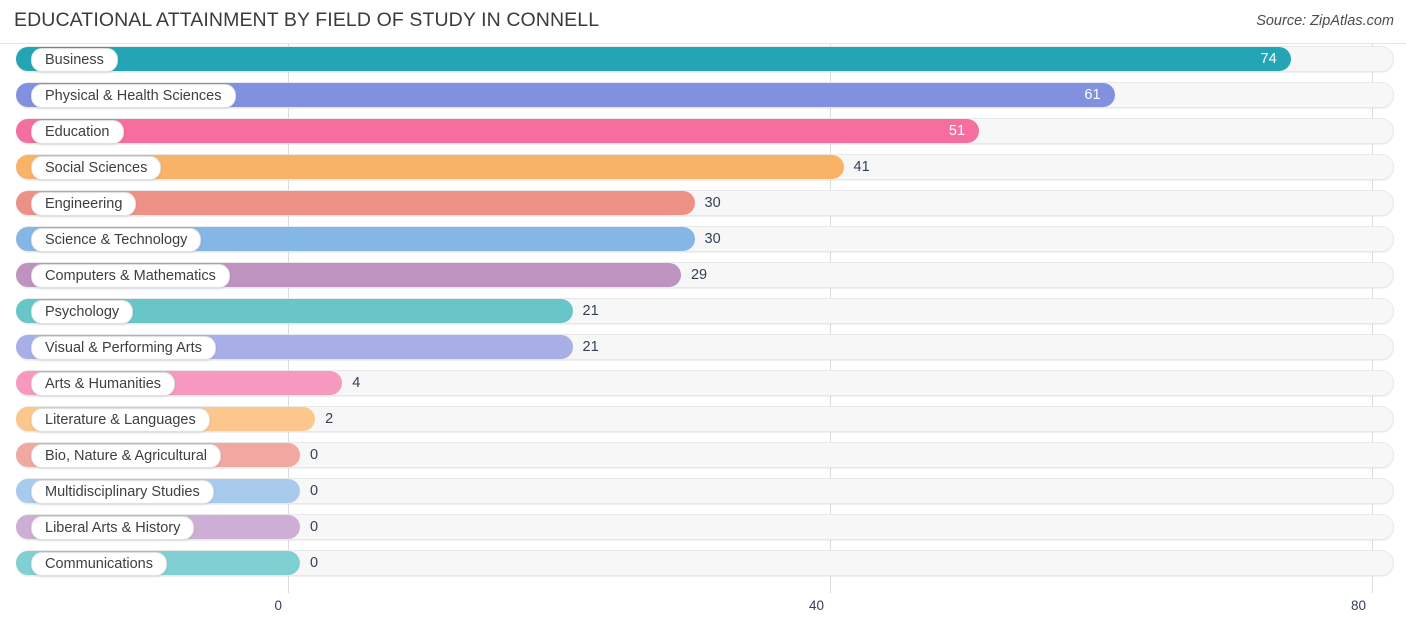 The height and width of the screenshot is (631, 1406). Describe the element at coordinates (703, 311) in the screenshot. I see `bar-row: Psychology 21` at that location.